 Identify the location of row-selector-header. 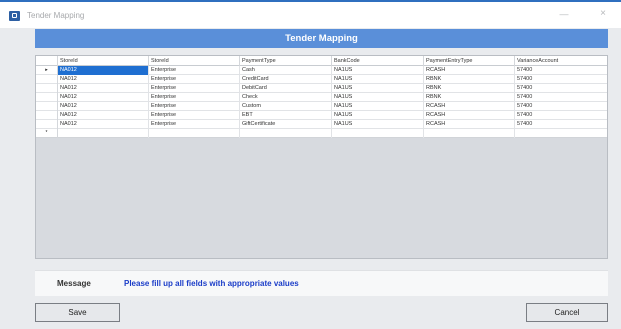
(47, 61).